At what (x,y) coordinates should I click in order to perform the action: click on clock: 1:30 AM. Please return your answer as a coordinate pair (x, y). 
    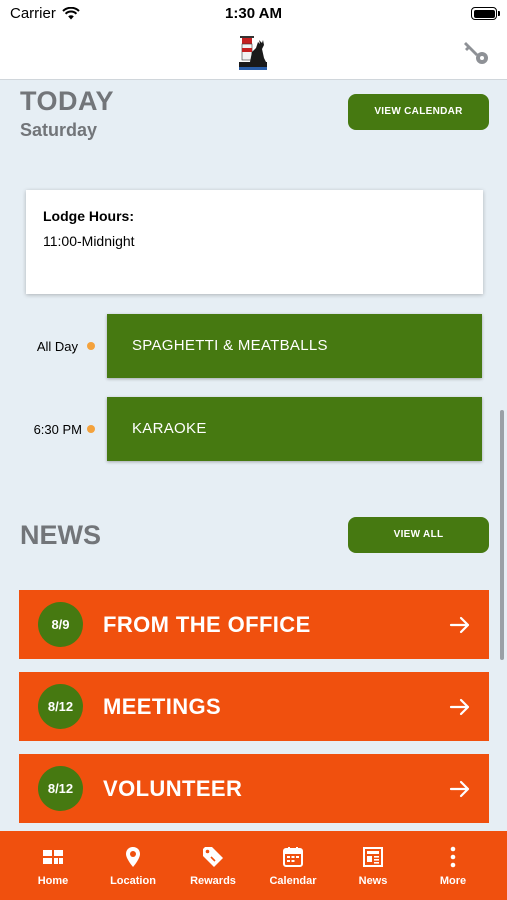
    Looking at the image, I should click on (253, 13).